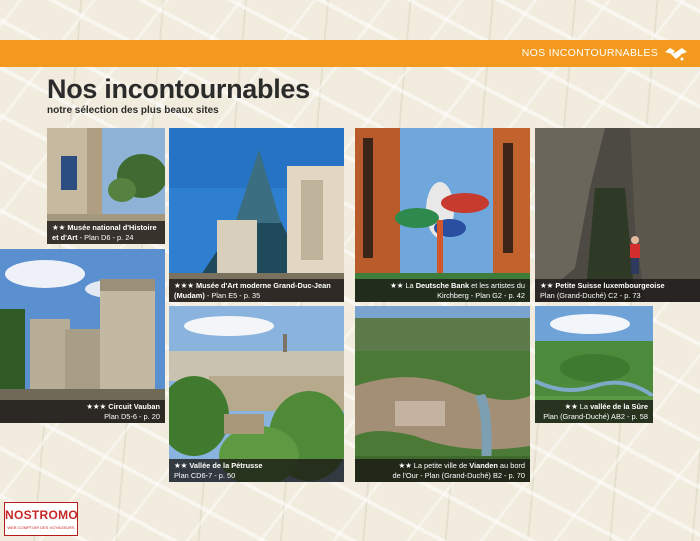 Image resolution: width=700 pixels, height=541 pixels. What do you see at coordinates (511, 465) in the screenshot?
I see `site-mid: au bord` at bounding box center [511, 465].